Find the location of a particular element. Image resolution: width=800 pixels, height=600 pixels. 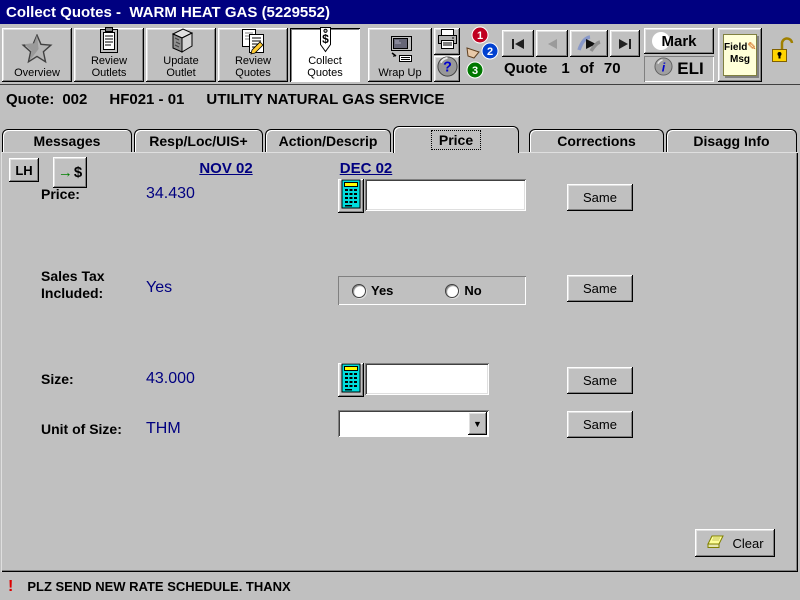

collect-quotes-button: $ Collect Quotes is located at coordinates (325, 53).